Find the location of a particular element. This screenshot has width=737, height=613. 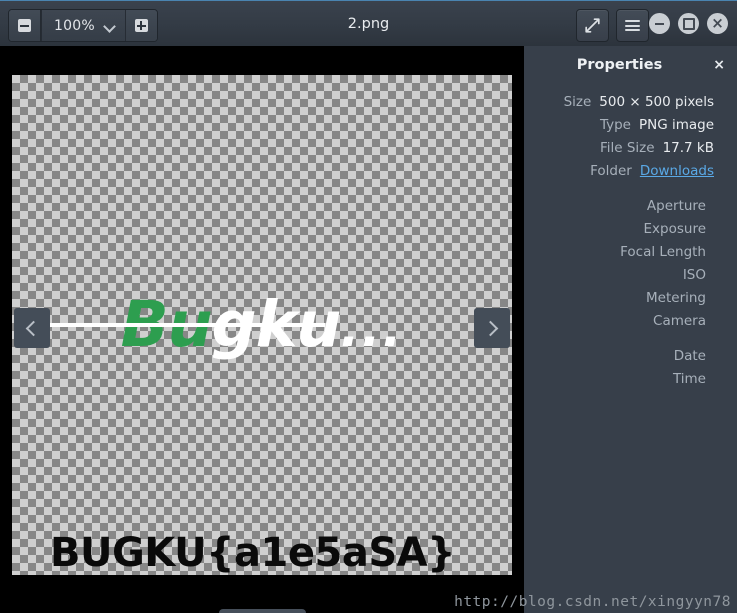

zoom-in-button is located at coordinates (141, 25).